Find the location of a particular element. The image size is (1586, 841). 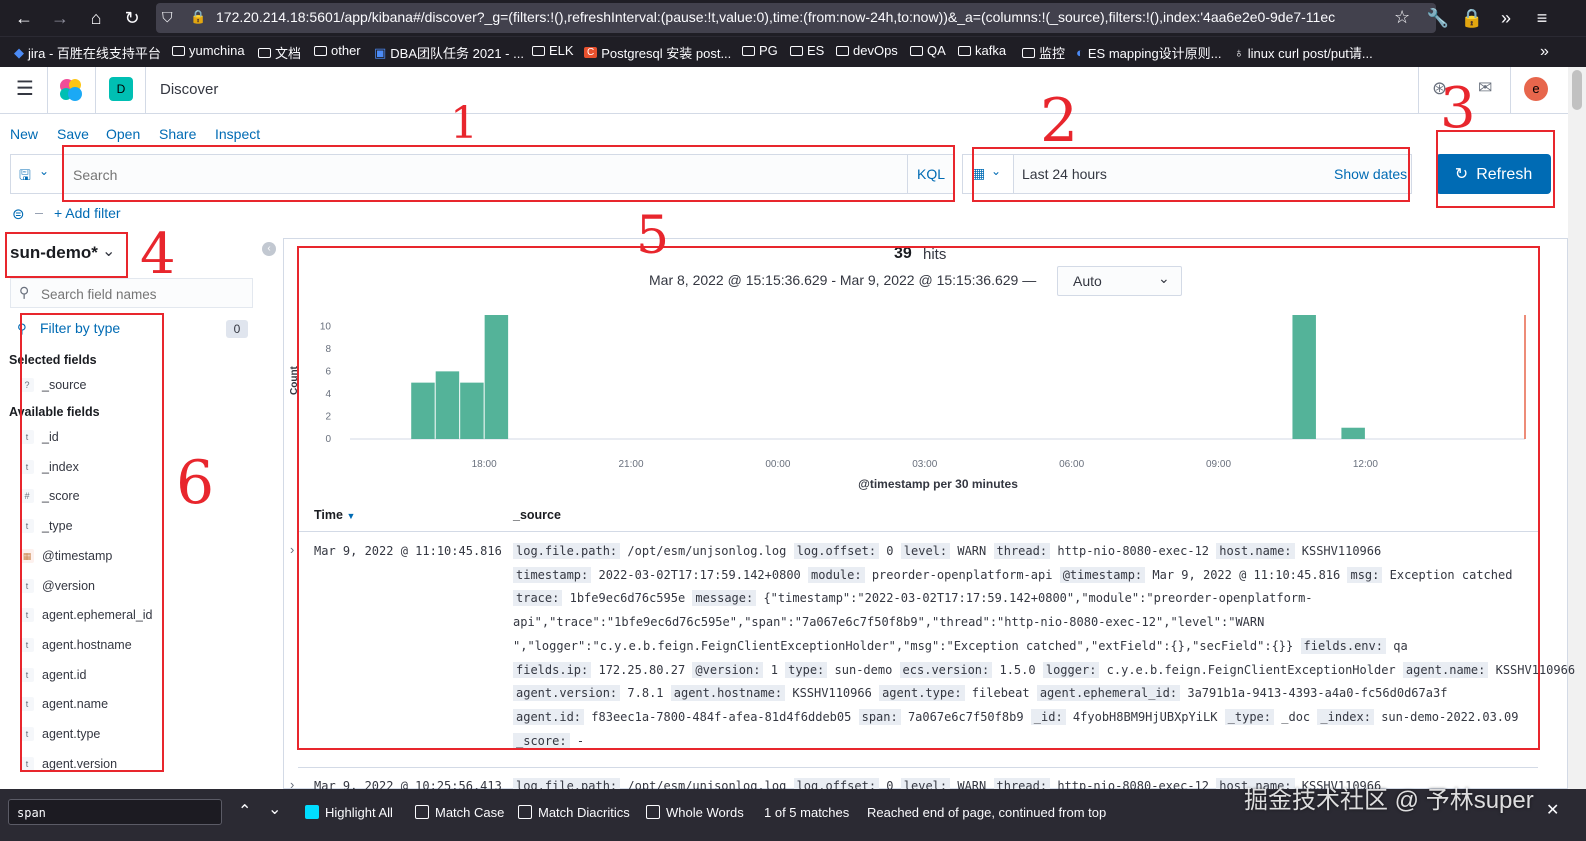

home-icon: ⌂ is located at coordinates (96, 18).